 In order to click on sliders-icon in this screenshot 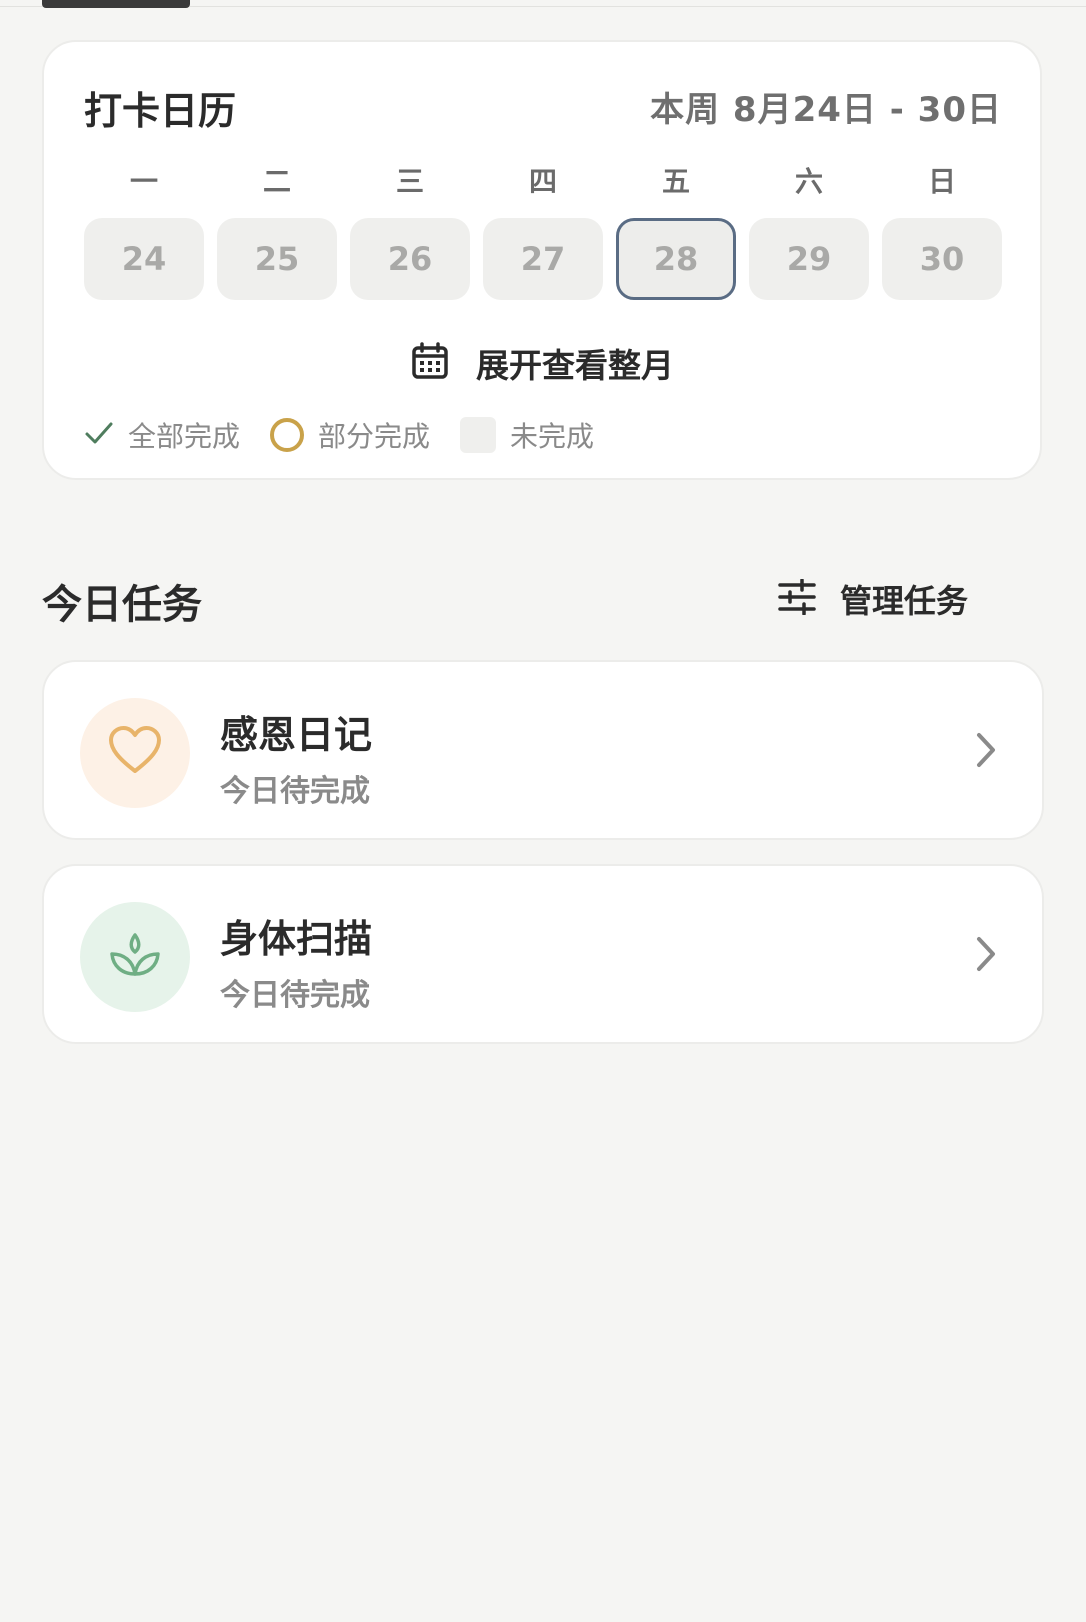, I will do `click(797, 598)`.